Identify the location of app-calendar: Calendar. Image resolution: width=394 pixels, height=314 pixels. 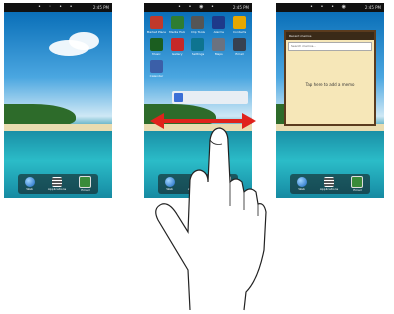
(156, 69).